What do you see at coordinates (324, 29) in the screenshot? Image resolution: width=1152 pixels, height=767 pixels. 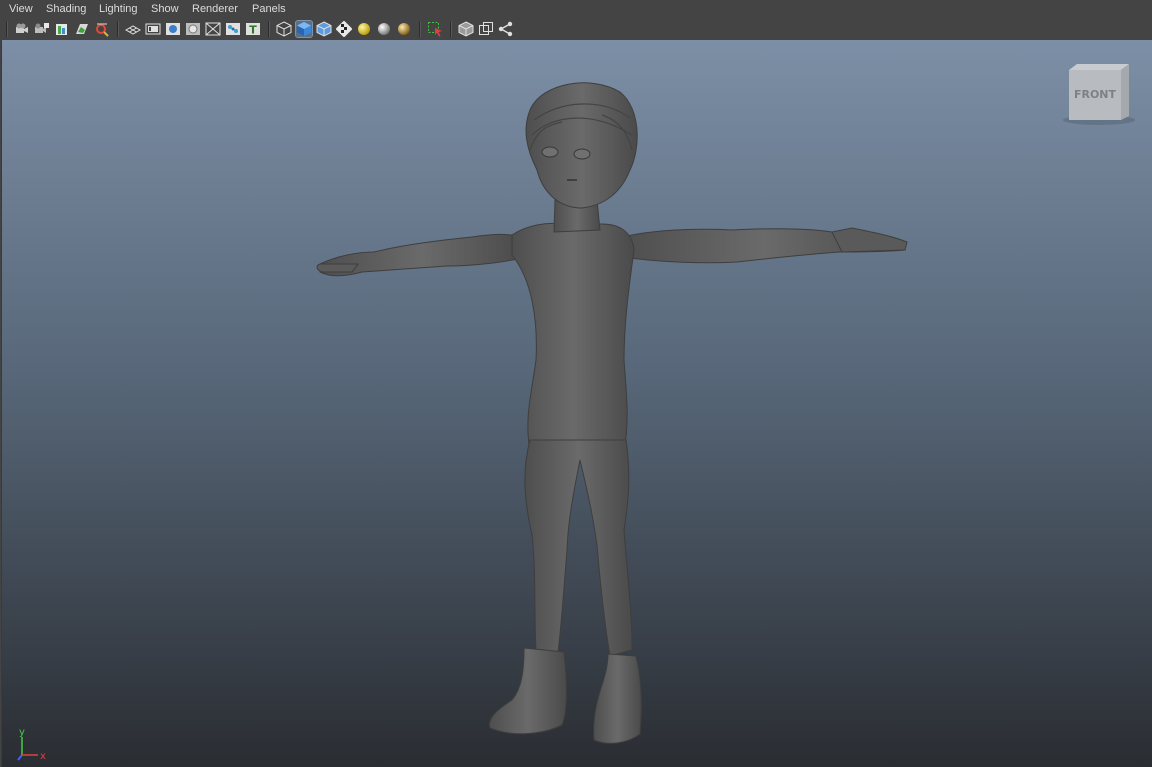 I see `flat-shade-icon` at bounding box center [324, 29].